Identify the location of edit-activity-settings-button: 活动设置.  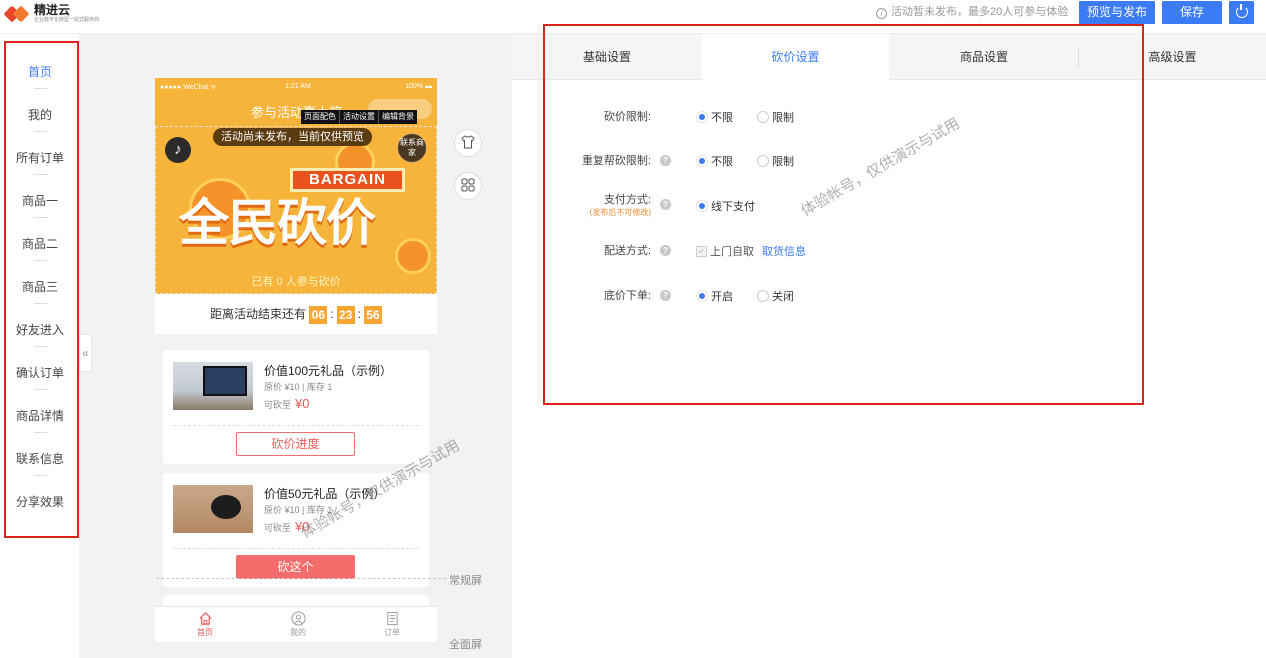
(359, 117).